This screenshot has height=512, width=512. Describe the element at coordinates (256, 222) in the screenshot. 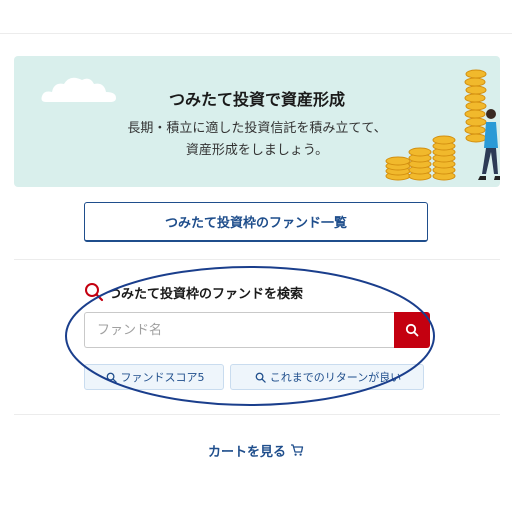

I see `fund-list-button: つみたて投資枠のファンド一覧` at that location.